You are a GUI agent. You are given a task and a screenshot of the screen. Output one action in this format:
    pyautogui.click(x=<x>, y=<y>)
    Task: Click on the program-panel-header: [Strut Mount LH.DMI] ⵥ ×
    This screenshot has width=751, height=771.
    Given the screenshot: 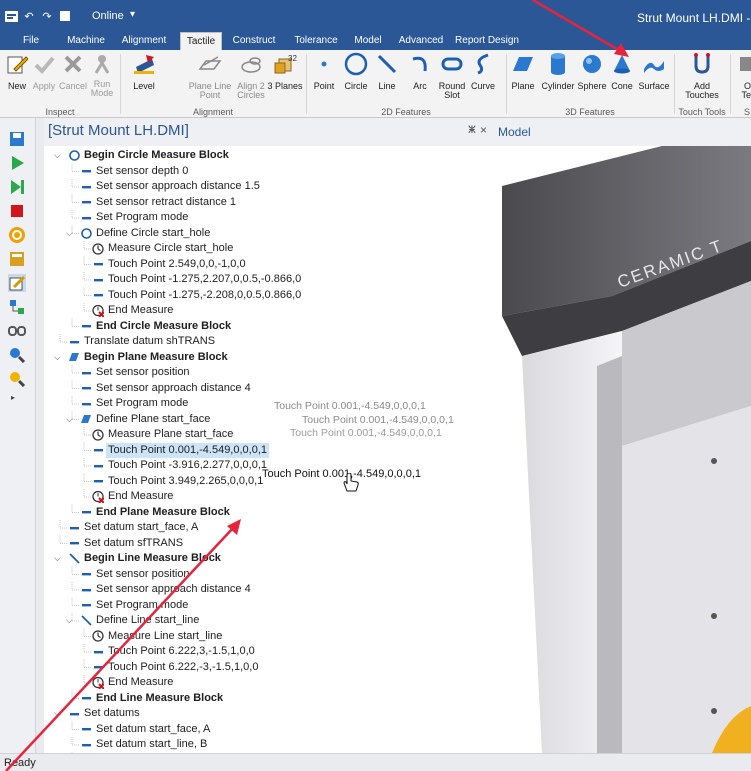 What is the action you would take?
    pyautogui.click(x=268, y=132)
    